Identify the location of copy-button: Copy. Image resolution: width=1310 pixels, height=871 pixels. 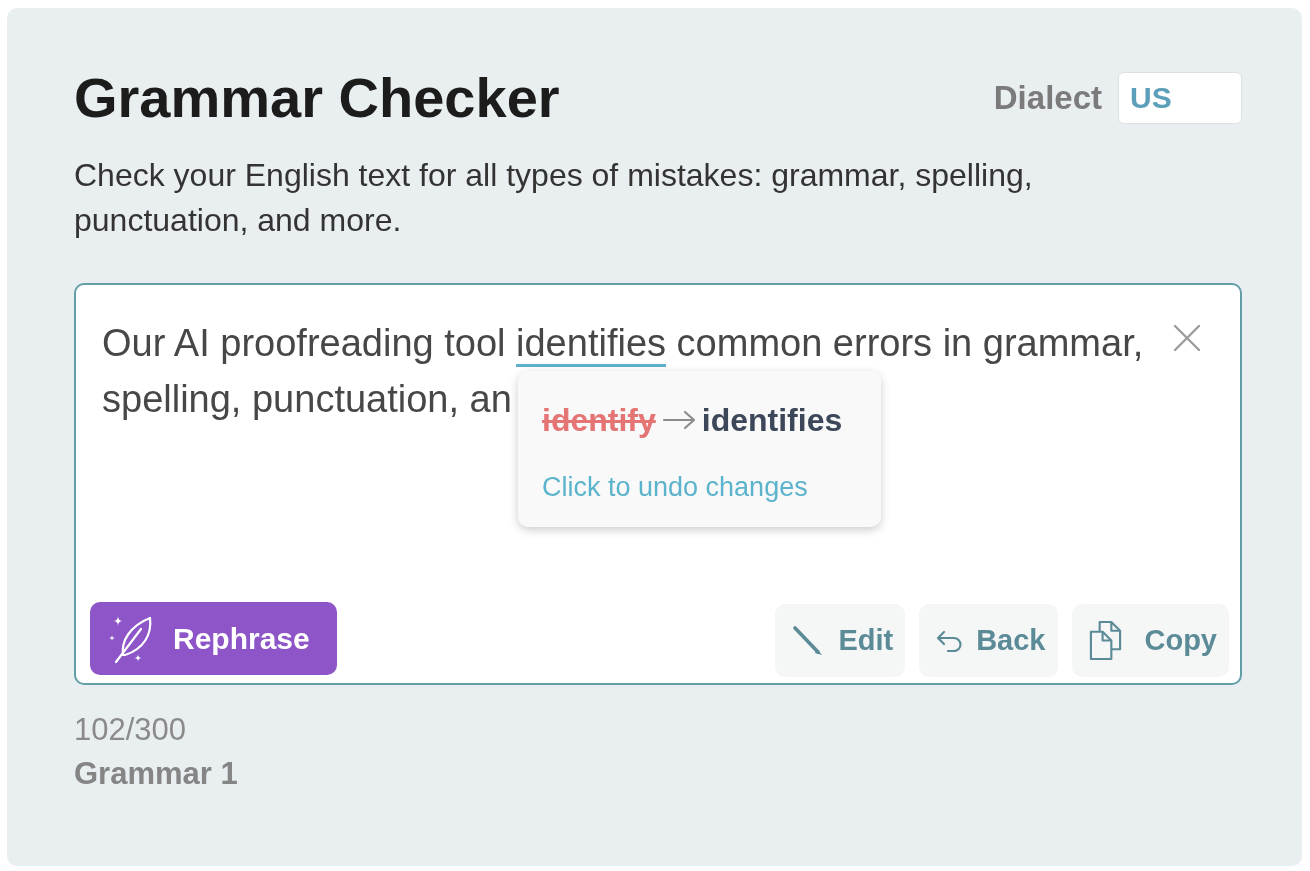
(1150, 640).